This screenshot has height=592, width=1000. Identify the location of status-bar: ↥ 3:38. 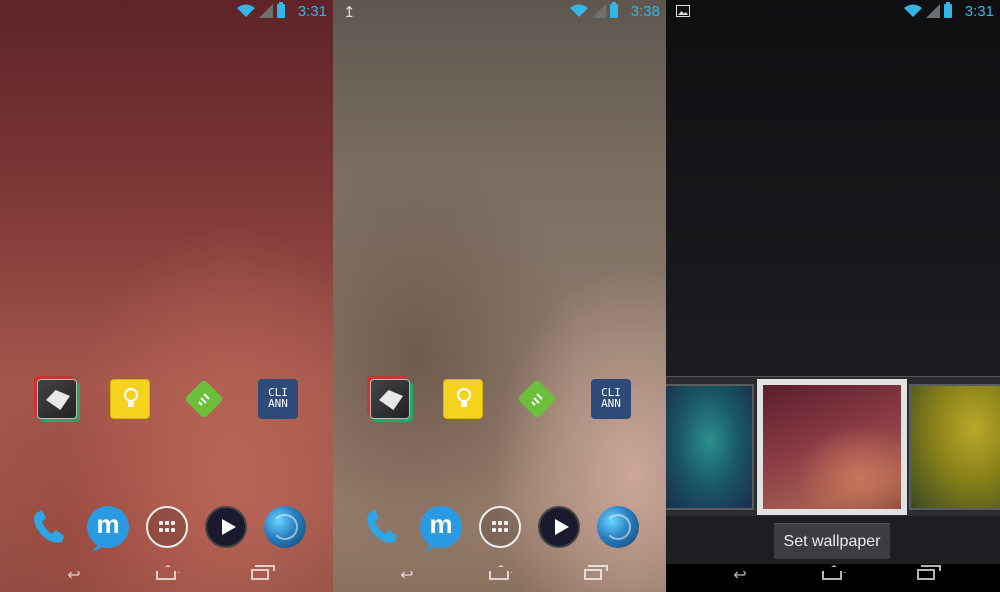
(499, 12).